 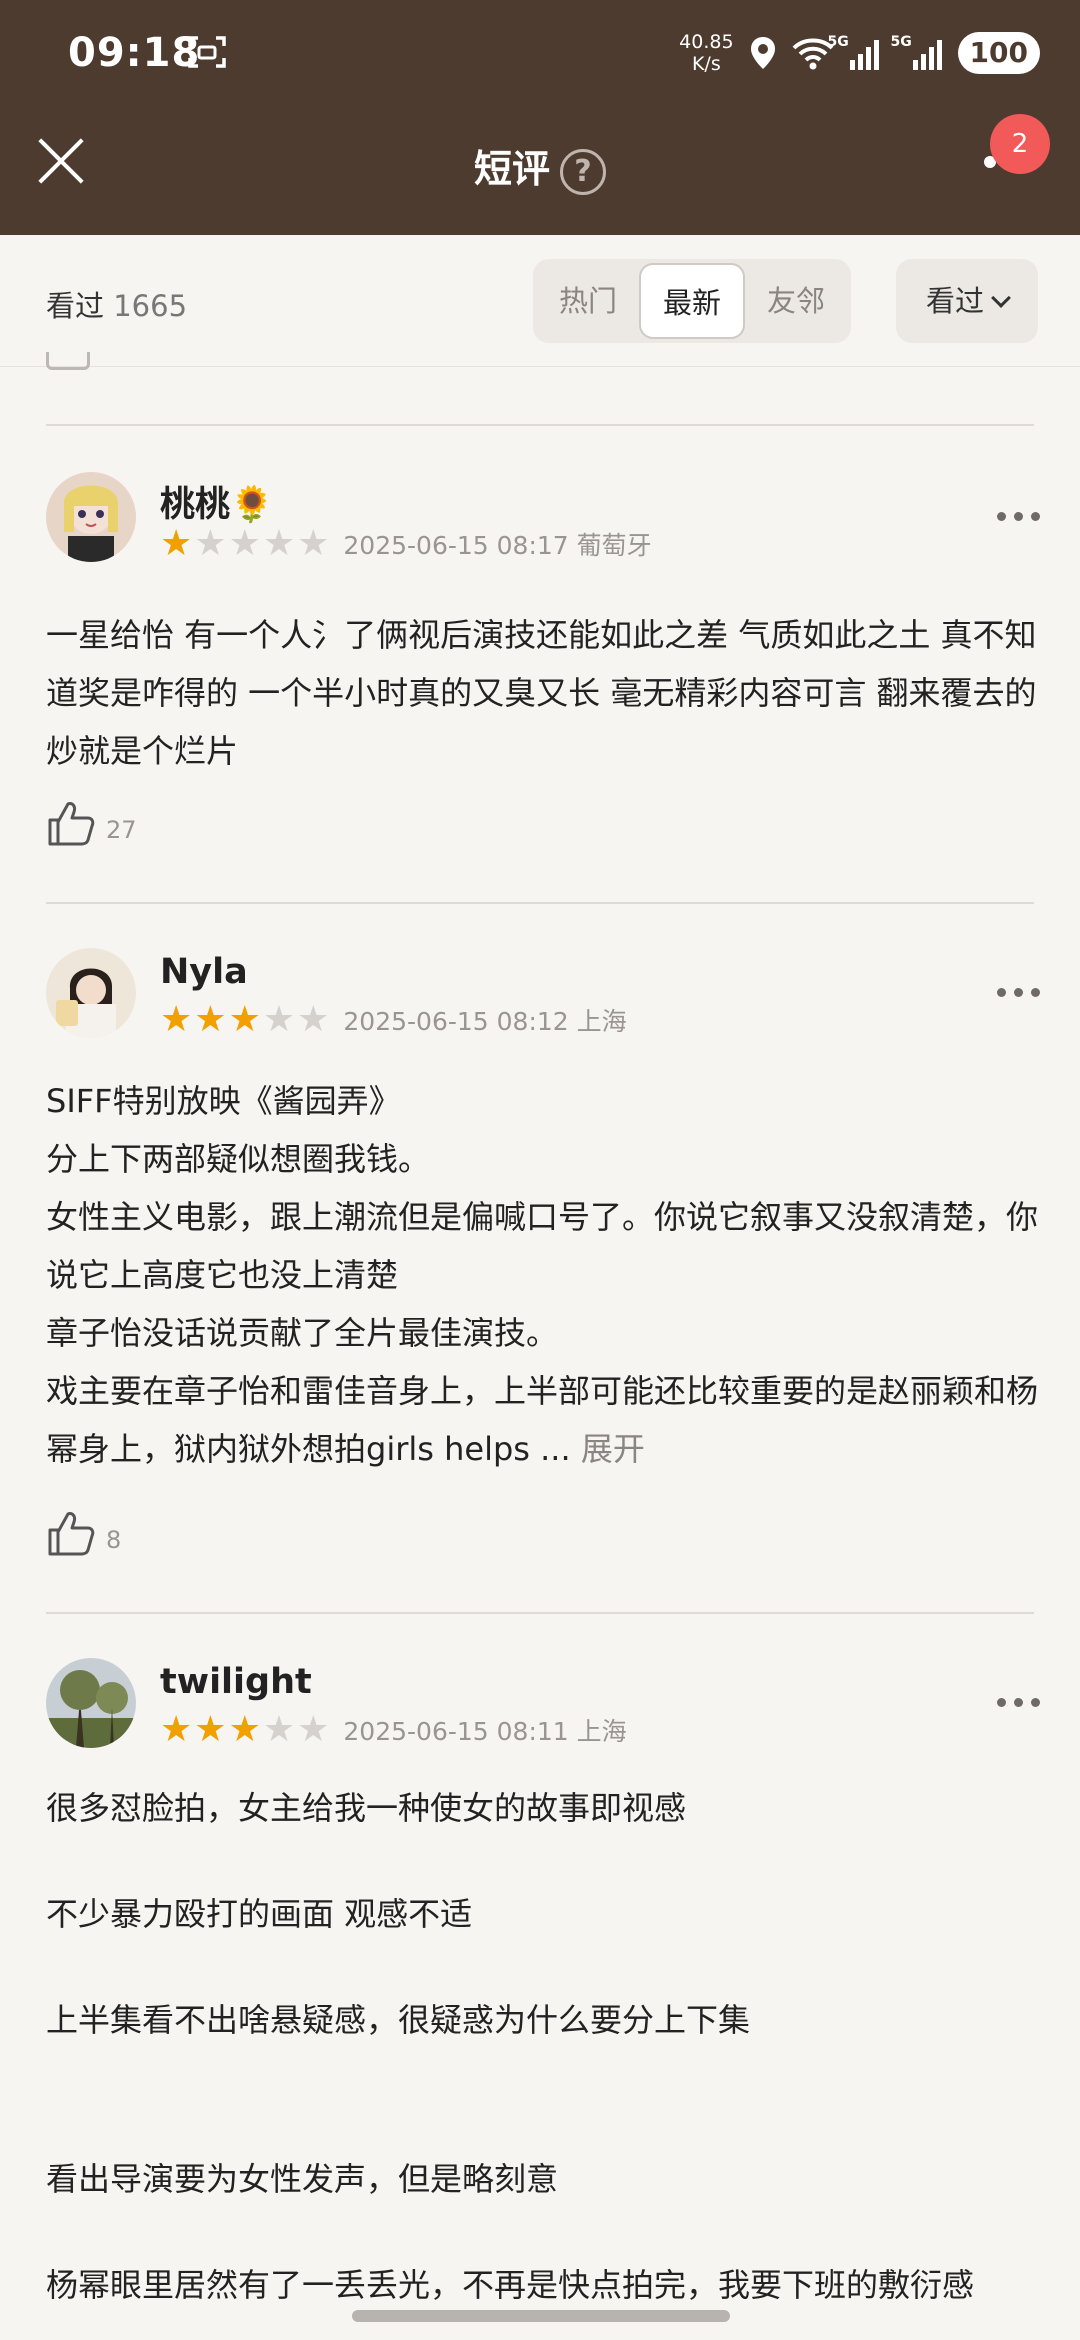 I want to click on network-speed: 40.85 K/s, so click(x=706, y=53).